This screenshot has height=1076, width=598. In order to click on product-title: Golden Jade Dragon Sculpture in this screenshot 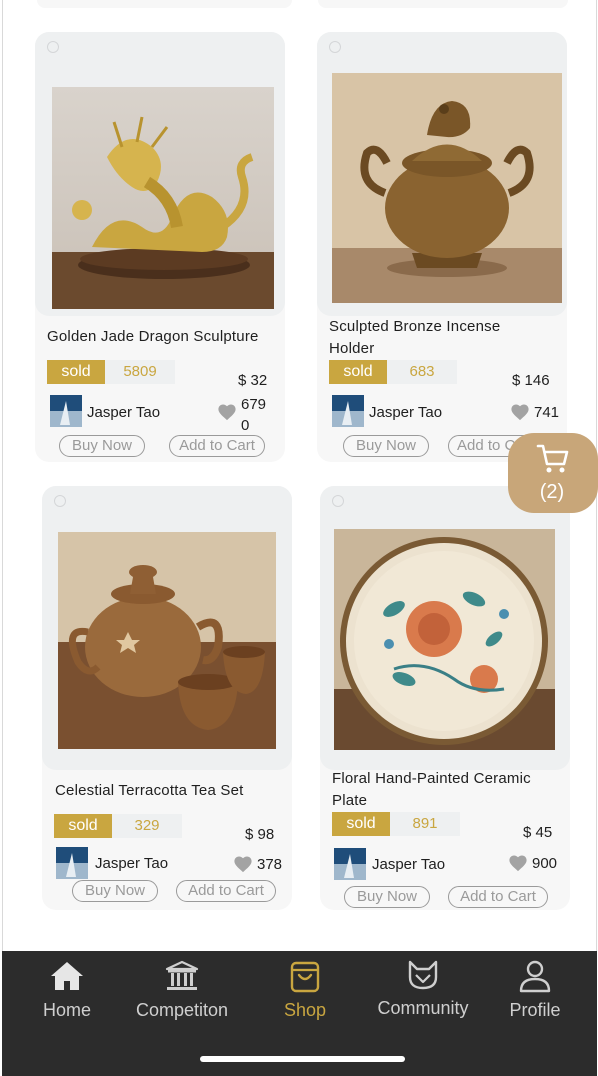, I will do `click(153, 336)`.